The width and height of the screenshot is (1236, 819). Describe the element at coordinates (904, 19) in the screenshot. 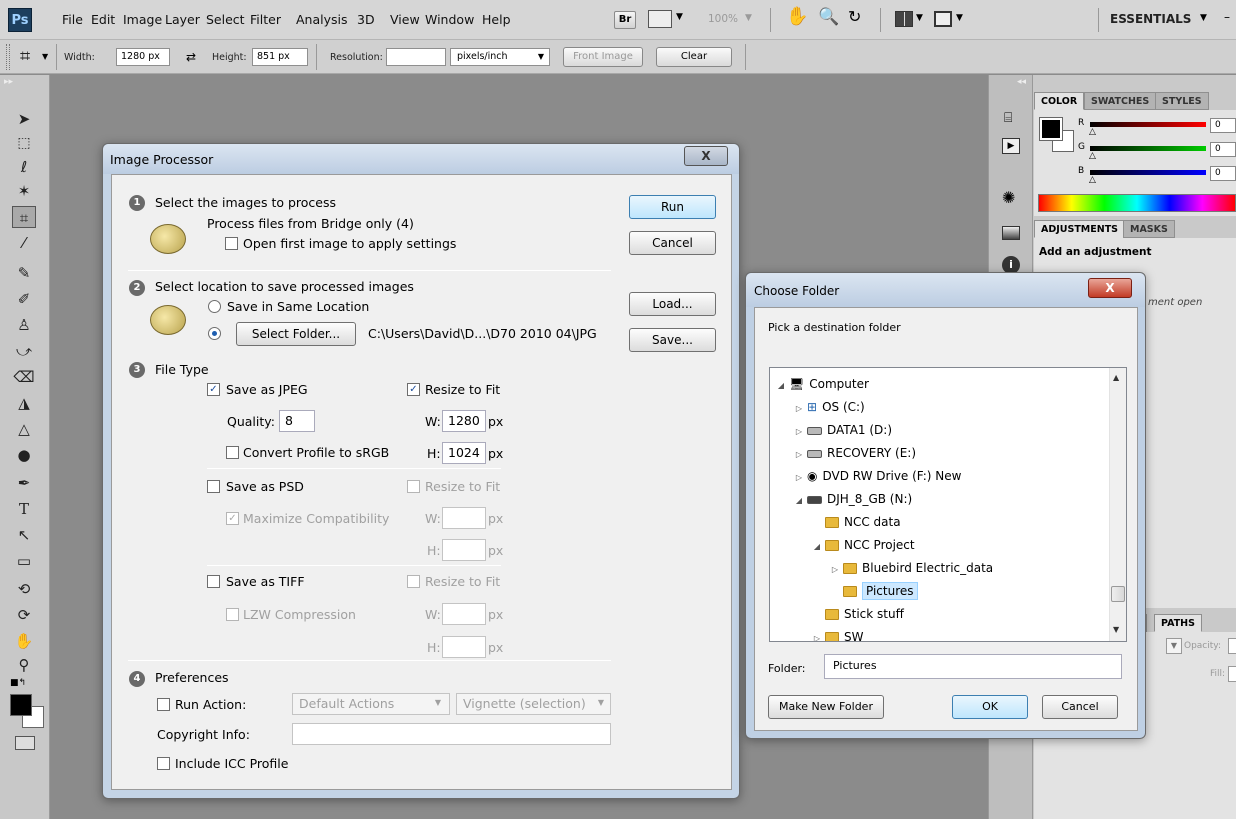

I see `arrange-documents-icon` at that location.